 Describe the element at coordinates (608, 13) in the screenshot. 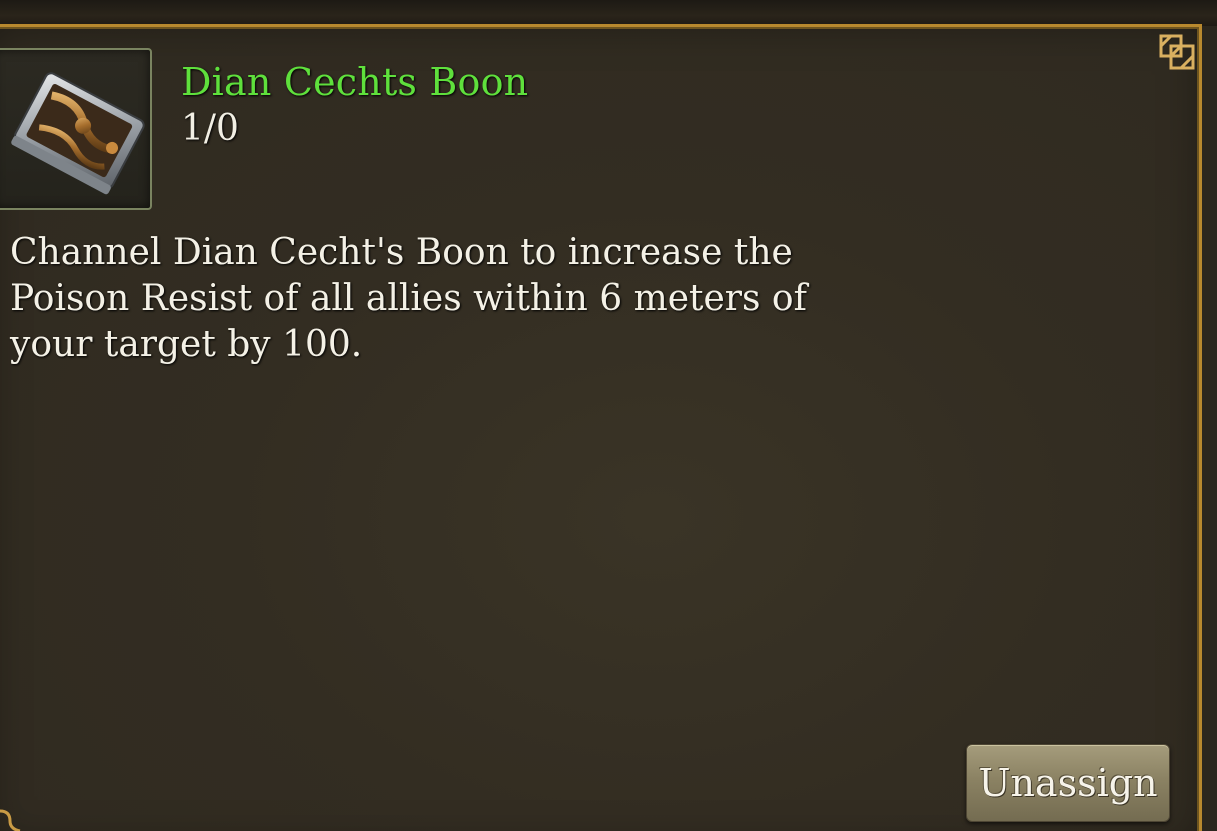

I see `top-frame-strip` at that location.